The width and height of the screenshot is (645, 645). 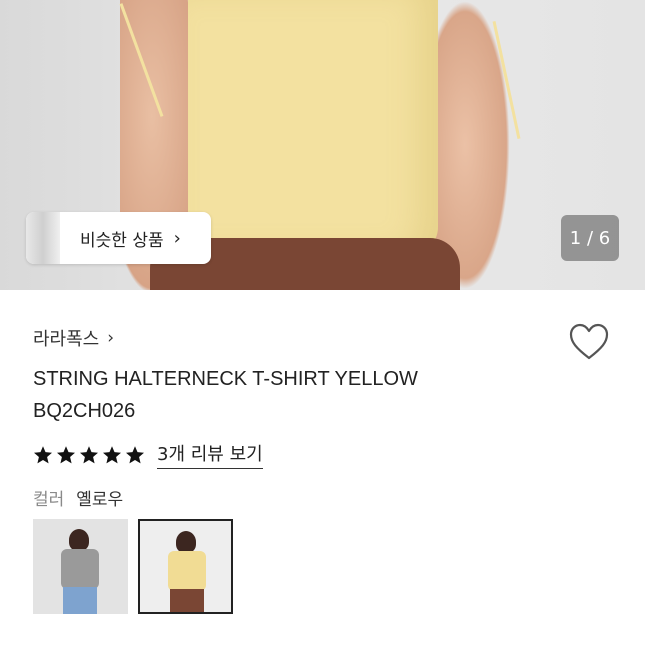 What do you see at coordinates (187, 571) in the screenshot?
I see `model-top-yellow` at bounding box center [187, 571].